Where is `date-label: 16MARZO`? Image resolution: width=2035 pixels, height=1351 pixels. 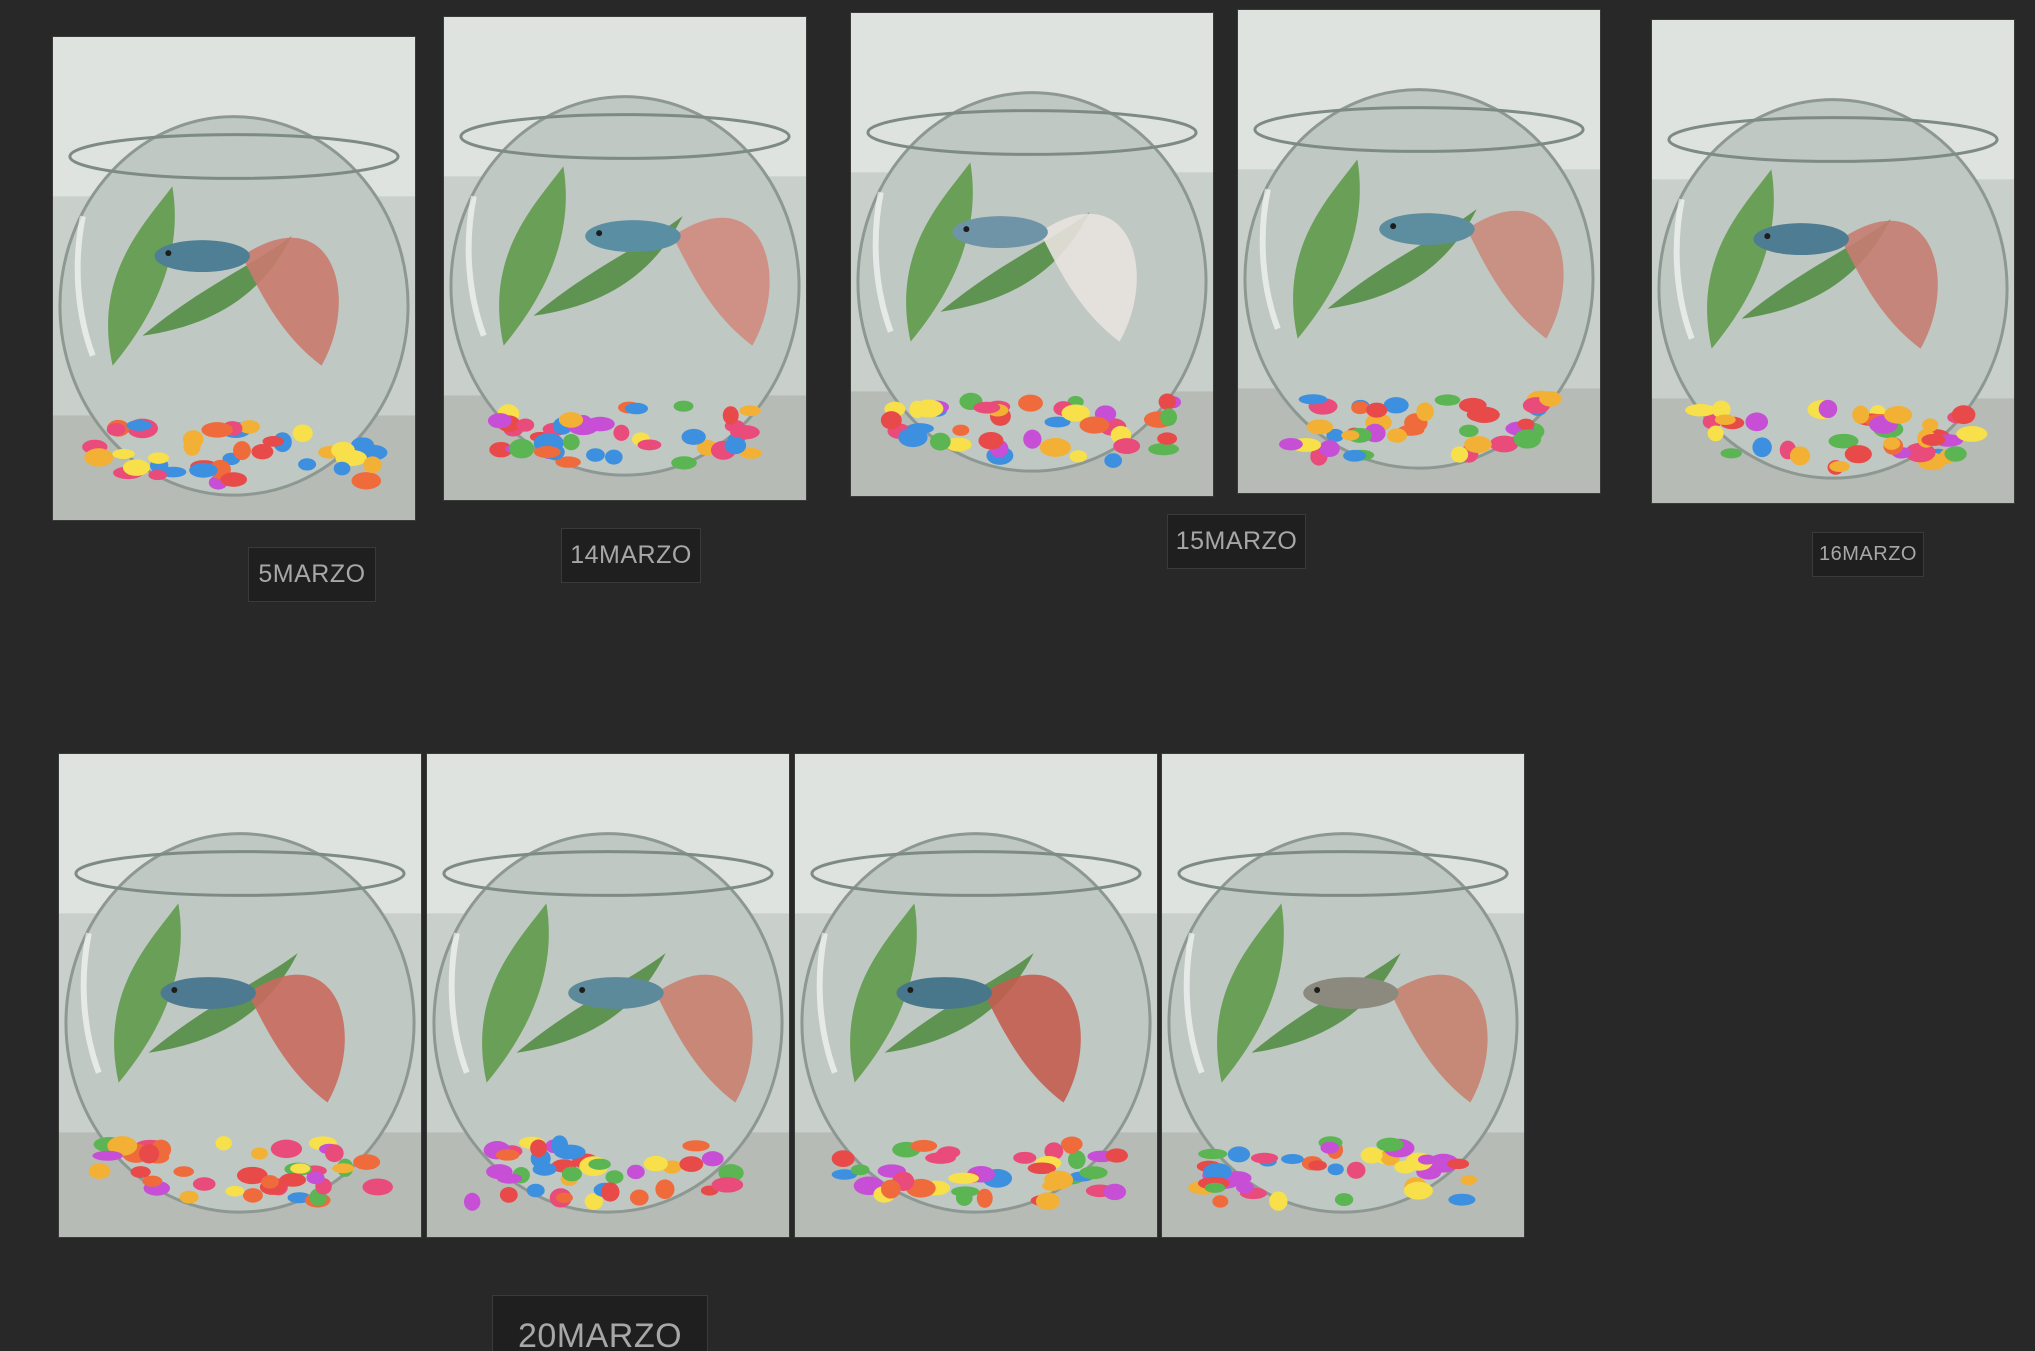
date-label: 16MARZO is located at coordinates (1868, 554).